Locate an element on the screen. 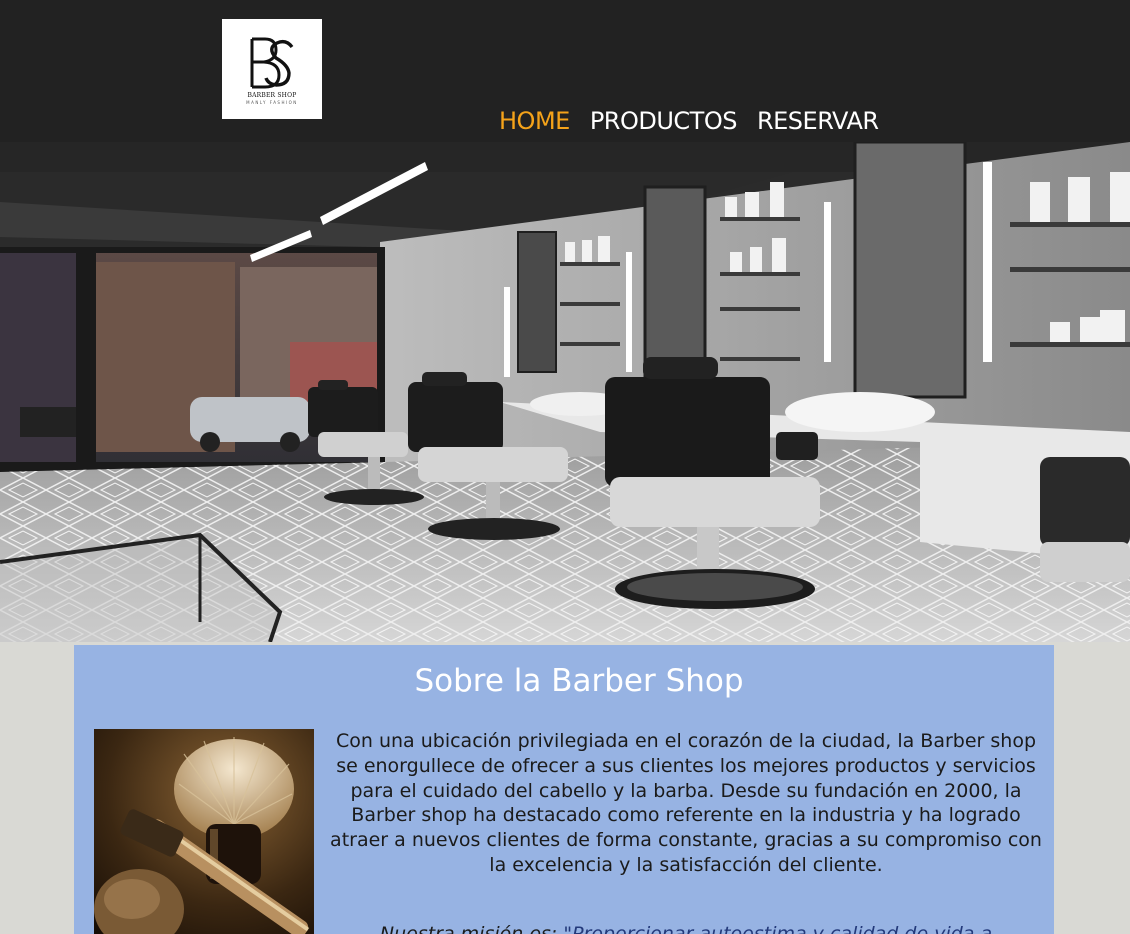 The height and width of the screenshot is (934, 1130). brand-logo: BARBER SHOP MANLY FASHION is located at coordinates (272, 69).